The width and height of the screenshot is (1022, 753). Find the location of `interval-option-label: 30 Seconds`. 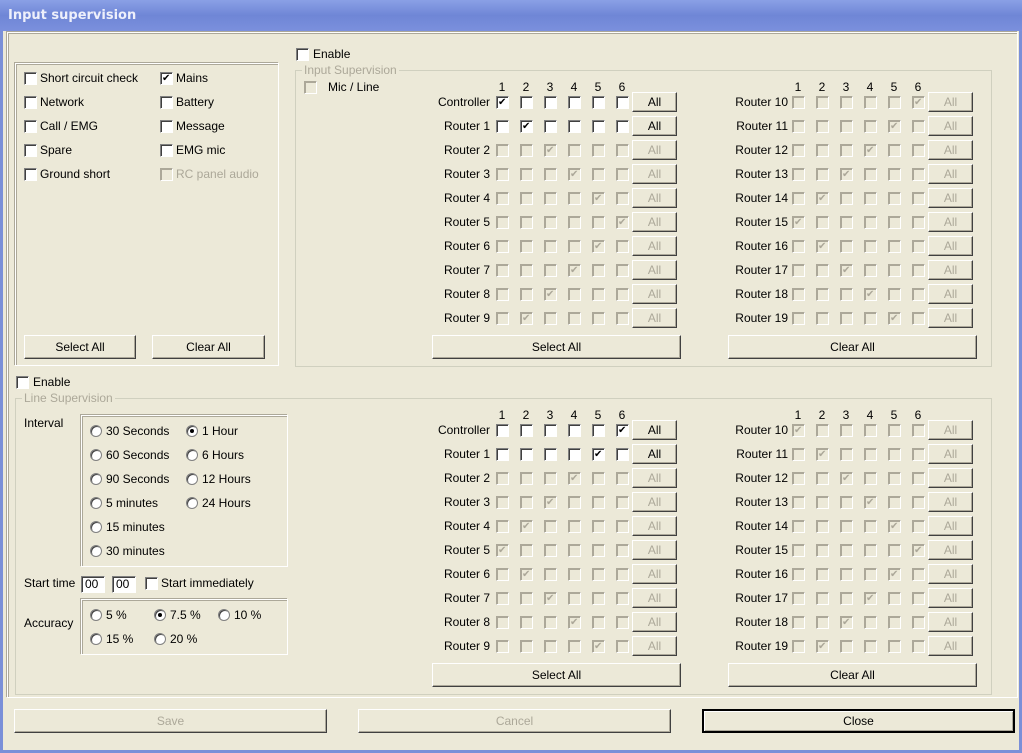

interval-option-label: 30 Seconds is located at coordinates (138, 431).